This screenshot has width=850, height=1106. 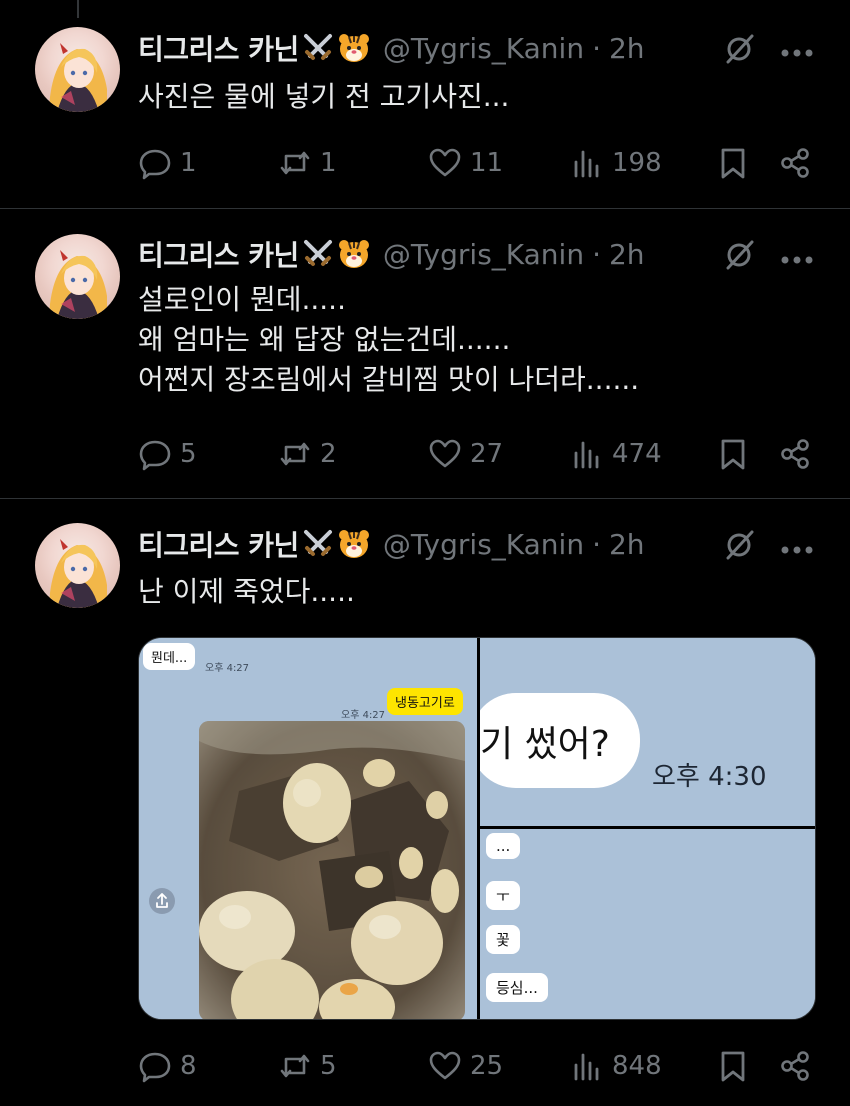 I want to click on avatar, so click(x=77, y=565).